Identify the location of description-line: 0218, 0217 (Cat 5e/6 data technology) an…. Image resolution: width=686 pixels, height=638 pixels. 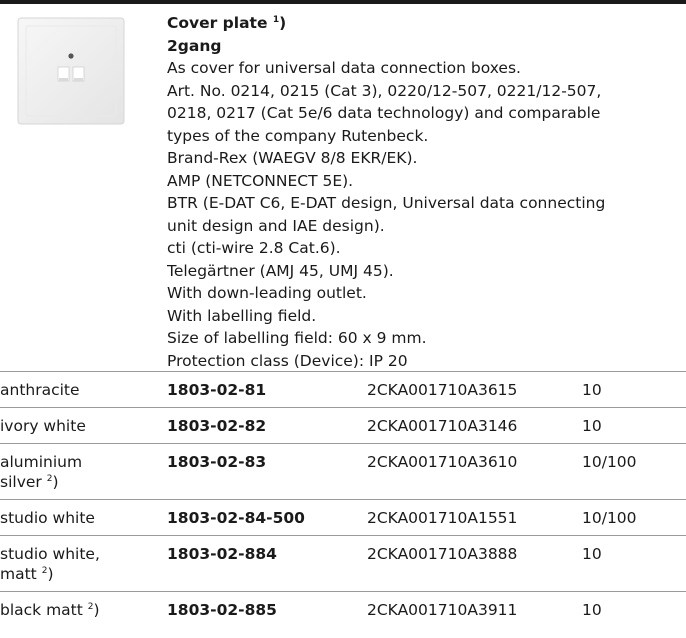
(384, 113).